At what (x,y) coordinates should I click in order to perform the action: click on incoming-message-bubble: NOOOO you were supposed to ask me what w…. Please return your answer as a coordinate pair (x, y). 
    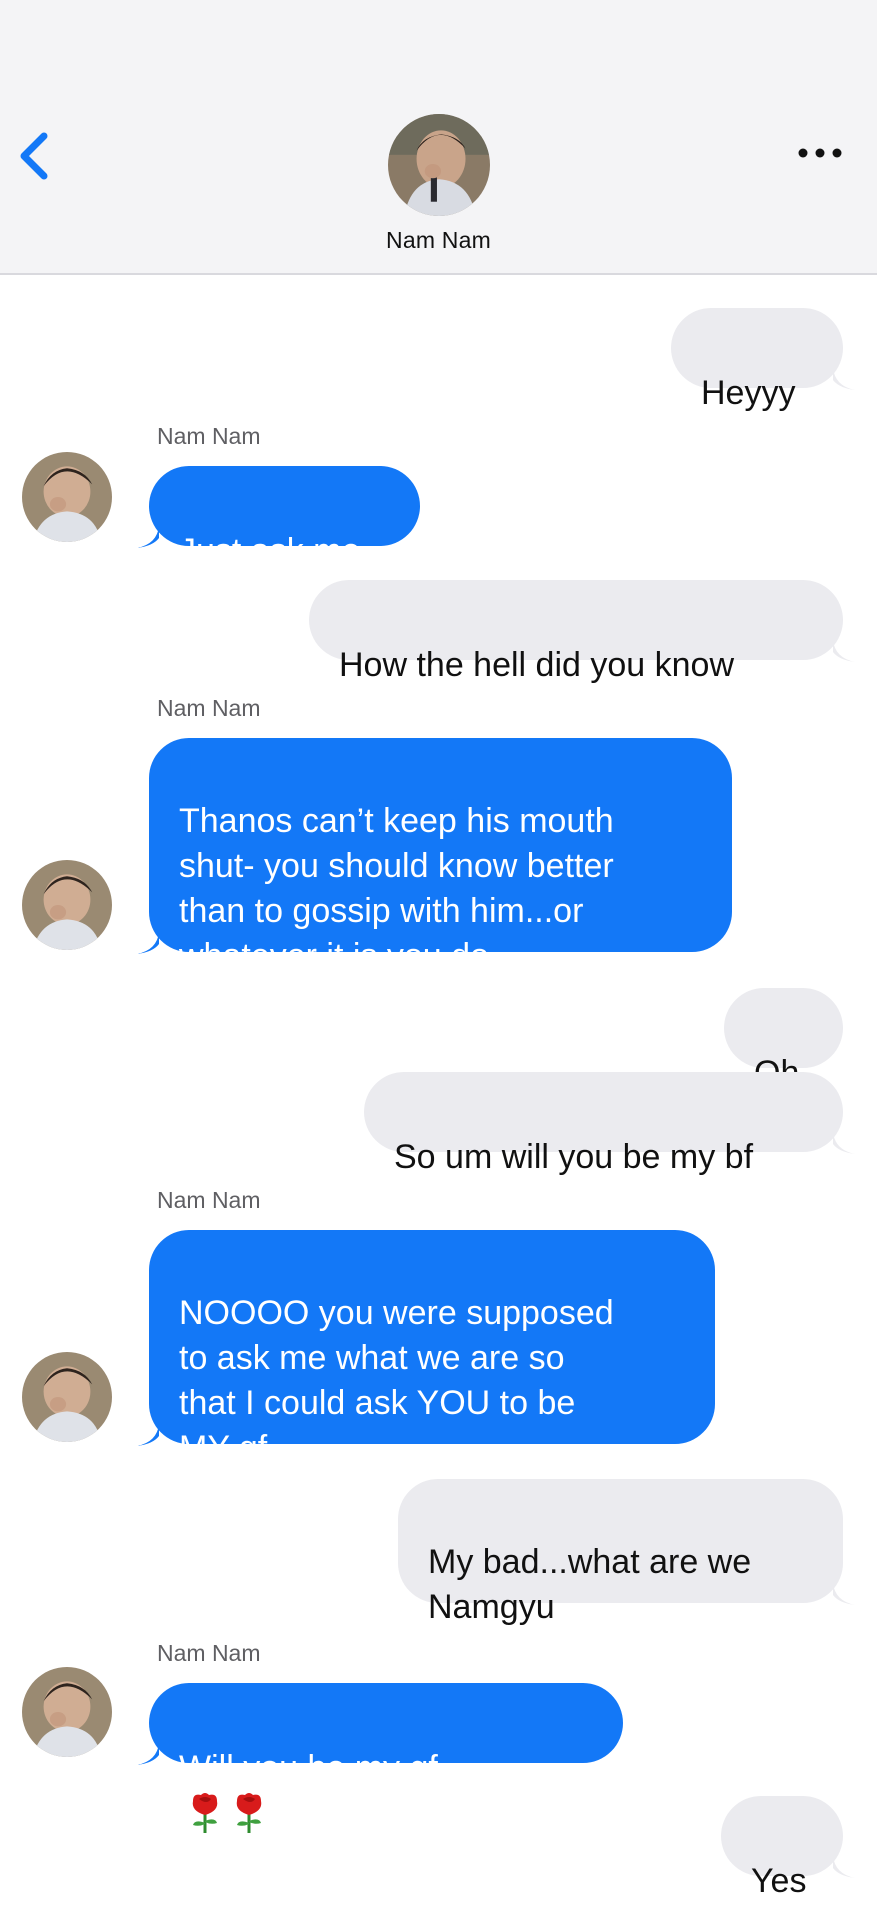
    Looking at the image, I should click on (426, 1348).